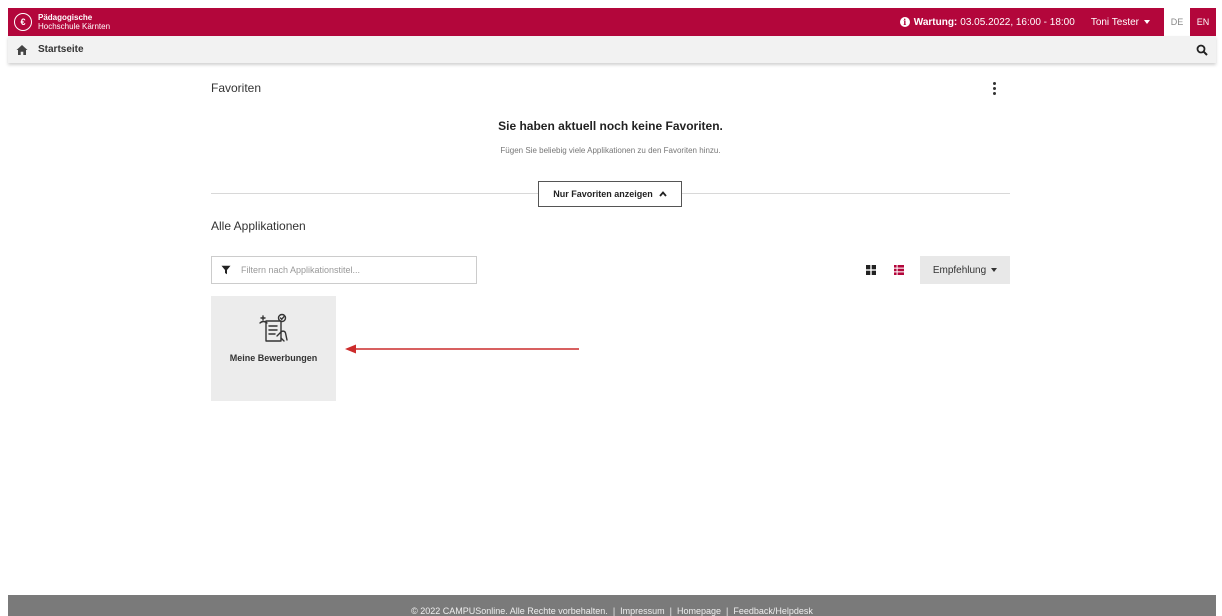  What do you see at coordinates (274, 329) in the screenshot?
I see `application-form-icon` at bounding box center [274, 329].